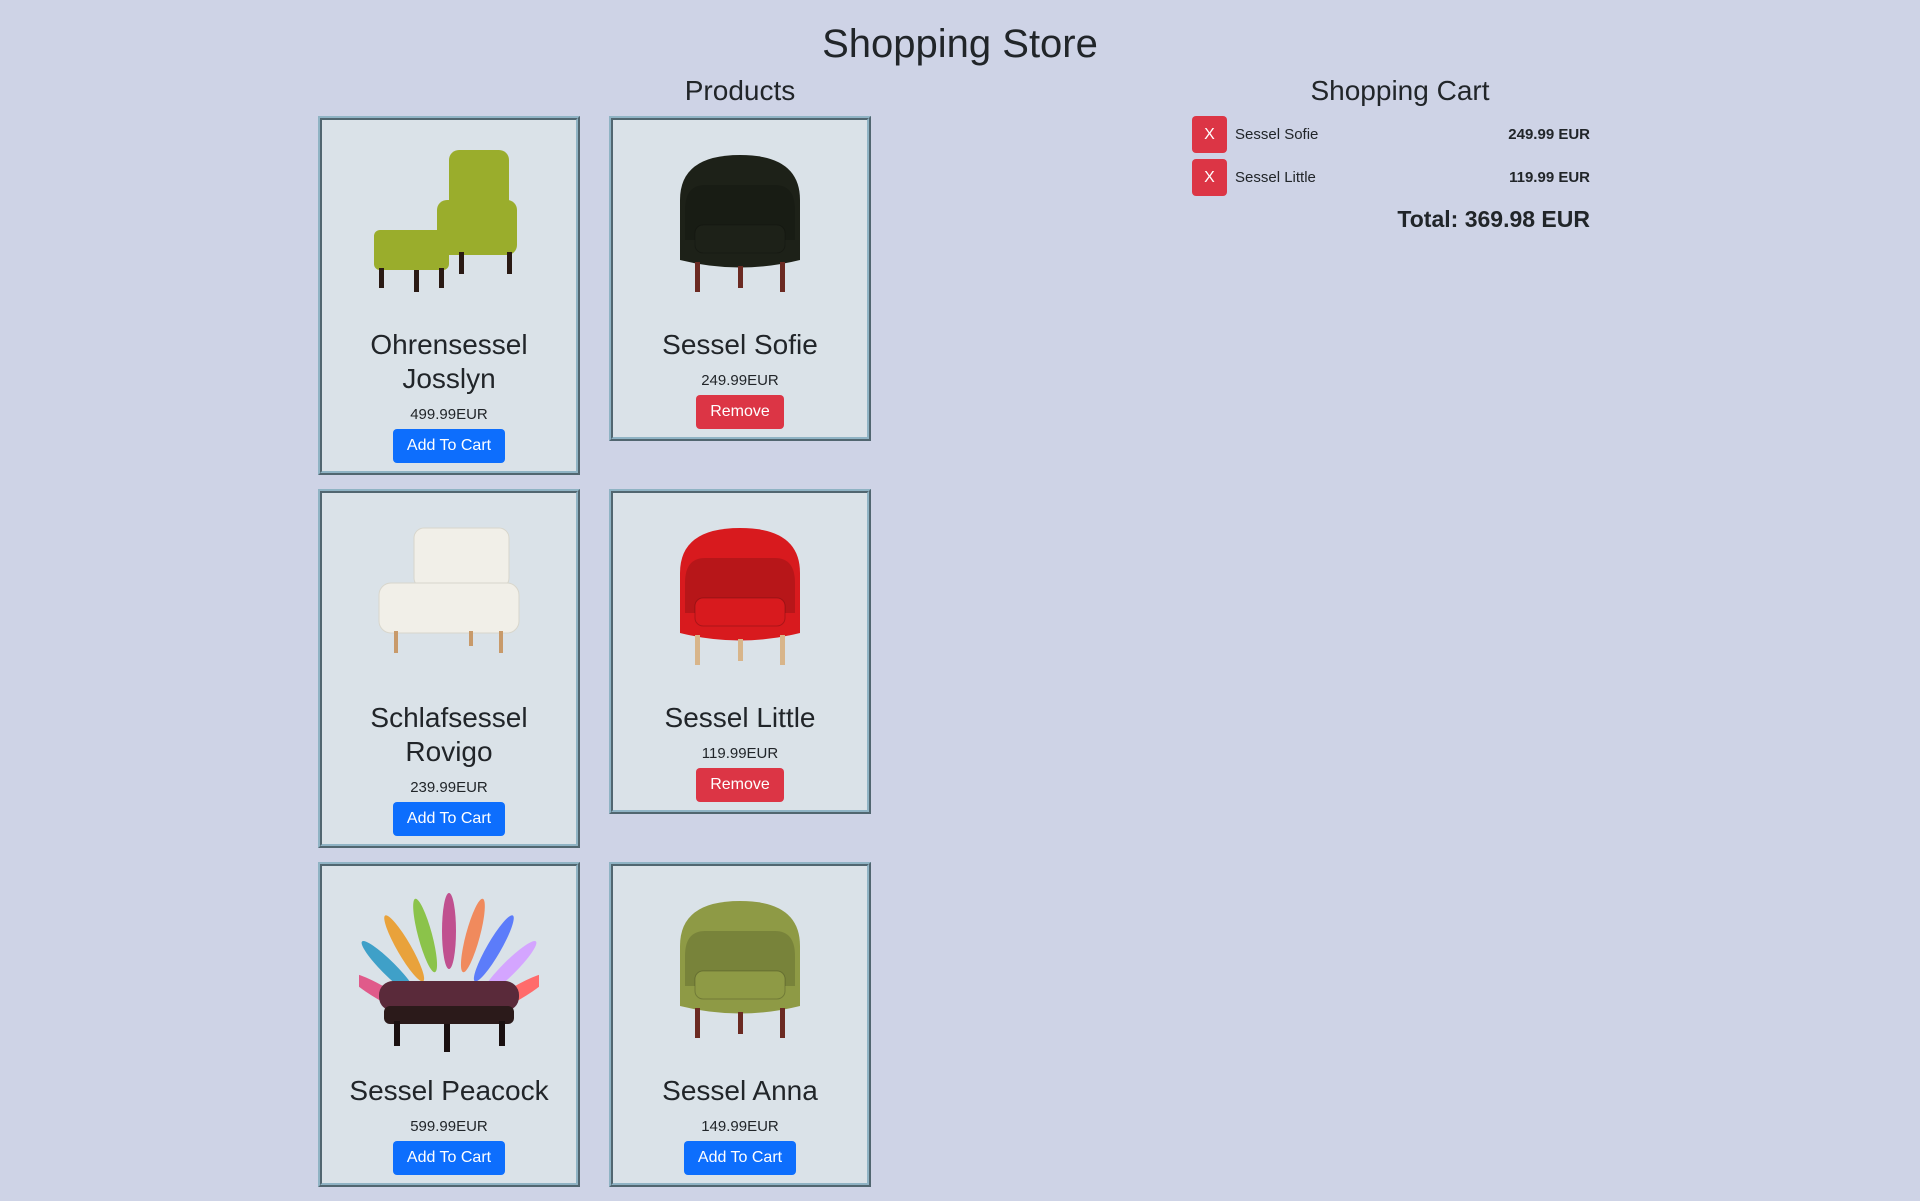 This screenshot has height=1201, width=1920. What do you see at coordinates (740, 90) in the screenshot?
I see `products-heading: Products` at bounding box center [740, 90].